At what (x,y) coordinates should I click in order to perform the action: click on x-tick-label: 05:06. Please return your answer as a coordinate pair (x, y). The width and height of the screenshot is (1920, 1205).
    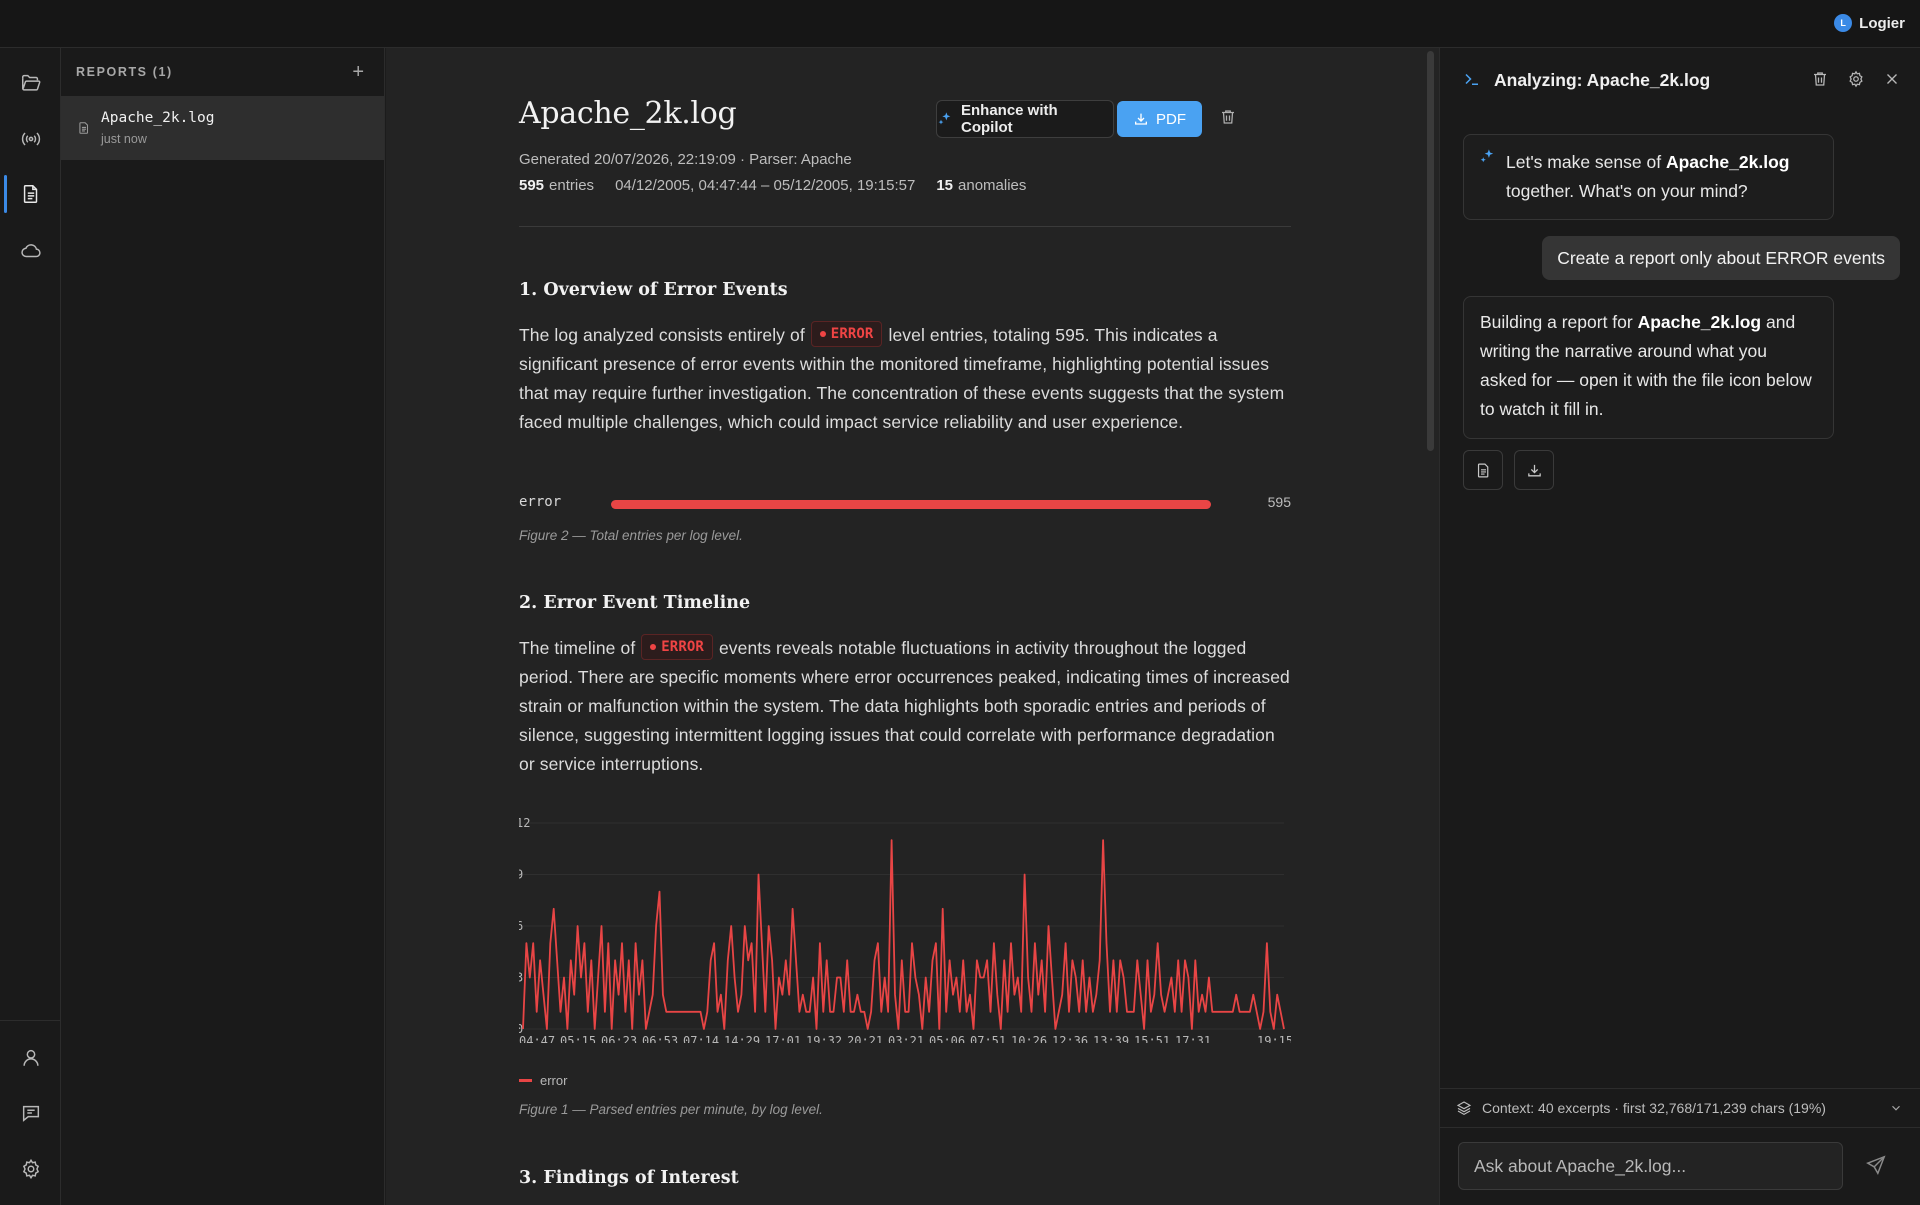
    Looking at the image, I should click on (947, 1038).